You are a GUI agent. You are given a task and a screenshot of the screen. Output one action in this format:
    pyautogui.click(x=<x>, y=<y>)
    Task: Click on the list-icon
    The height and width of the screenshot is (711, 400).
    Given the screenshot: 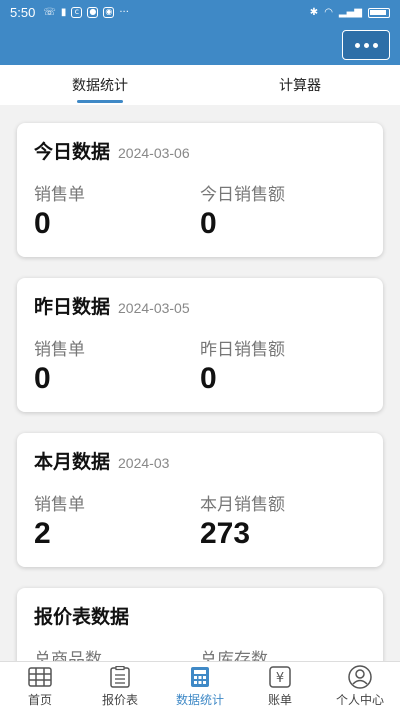 What is the action you would take?
    pyautogui.click(x=120, y=677)
    